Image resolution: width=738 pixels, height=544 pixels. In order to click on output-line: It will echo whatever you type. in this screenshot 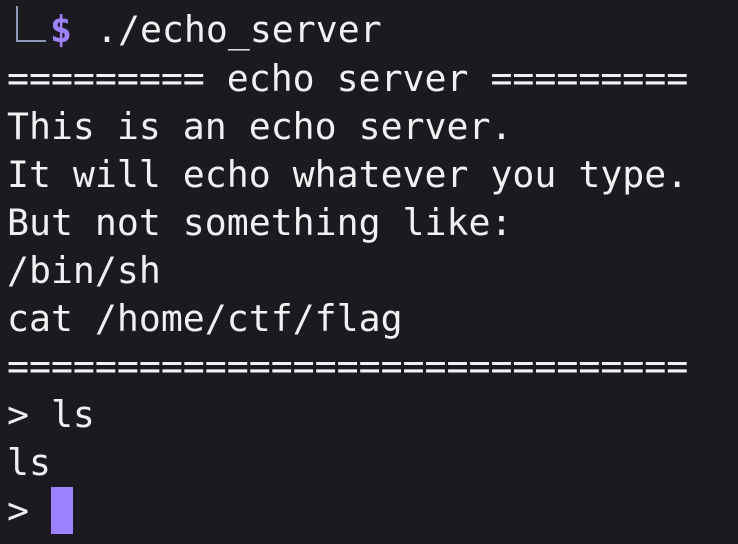, I will do `click(348, 174)`.